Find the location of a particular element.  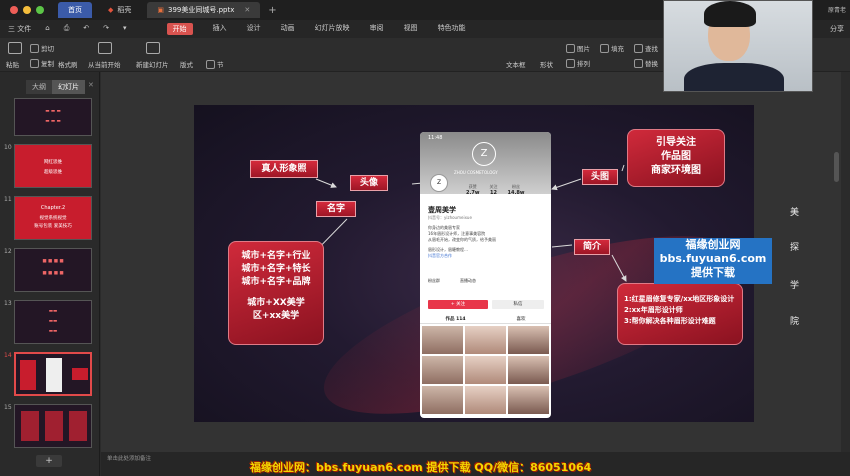

replace-button: 替换 is located at coordinates (646, 63).